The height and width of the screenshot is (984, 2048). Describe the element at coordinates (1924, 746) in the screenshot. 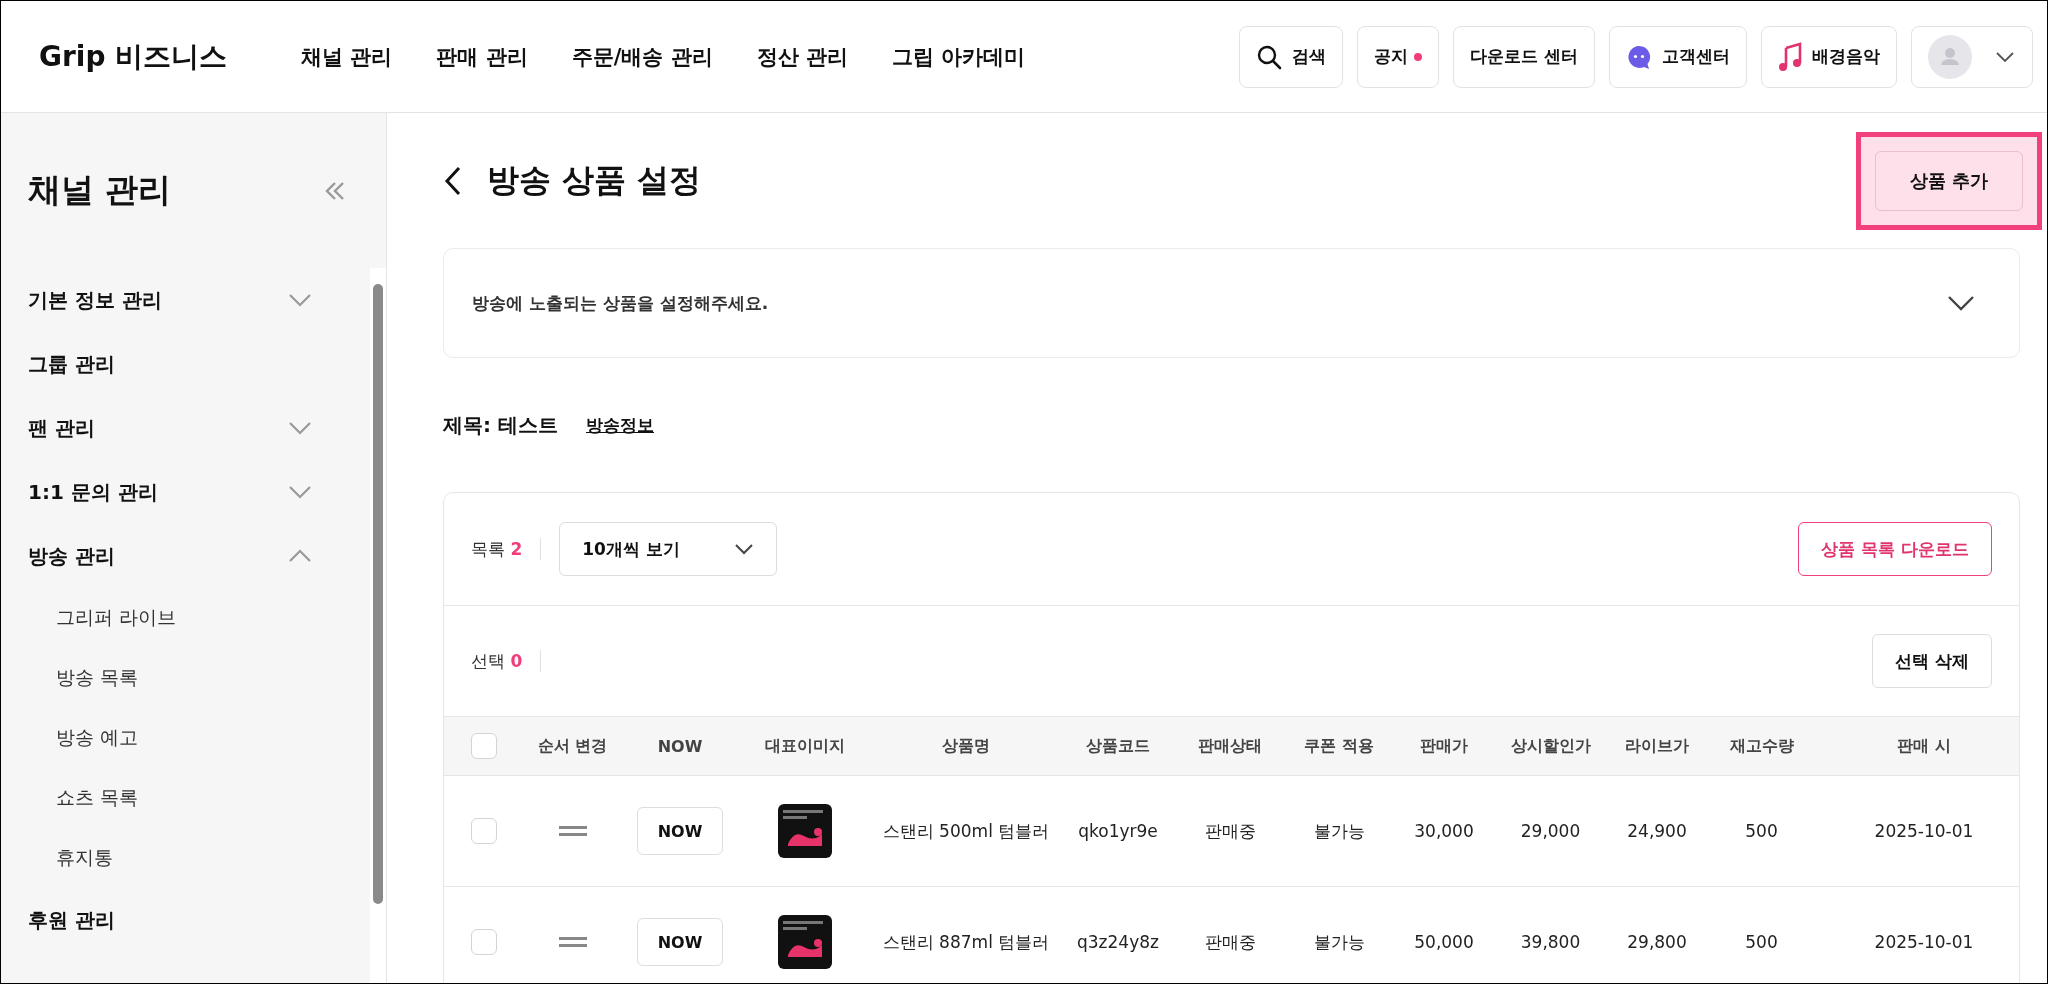

I see `column-header: 판매 시` at that location.